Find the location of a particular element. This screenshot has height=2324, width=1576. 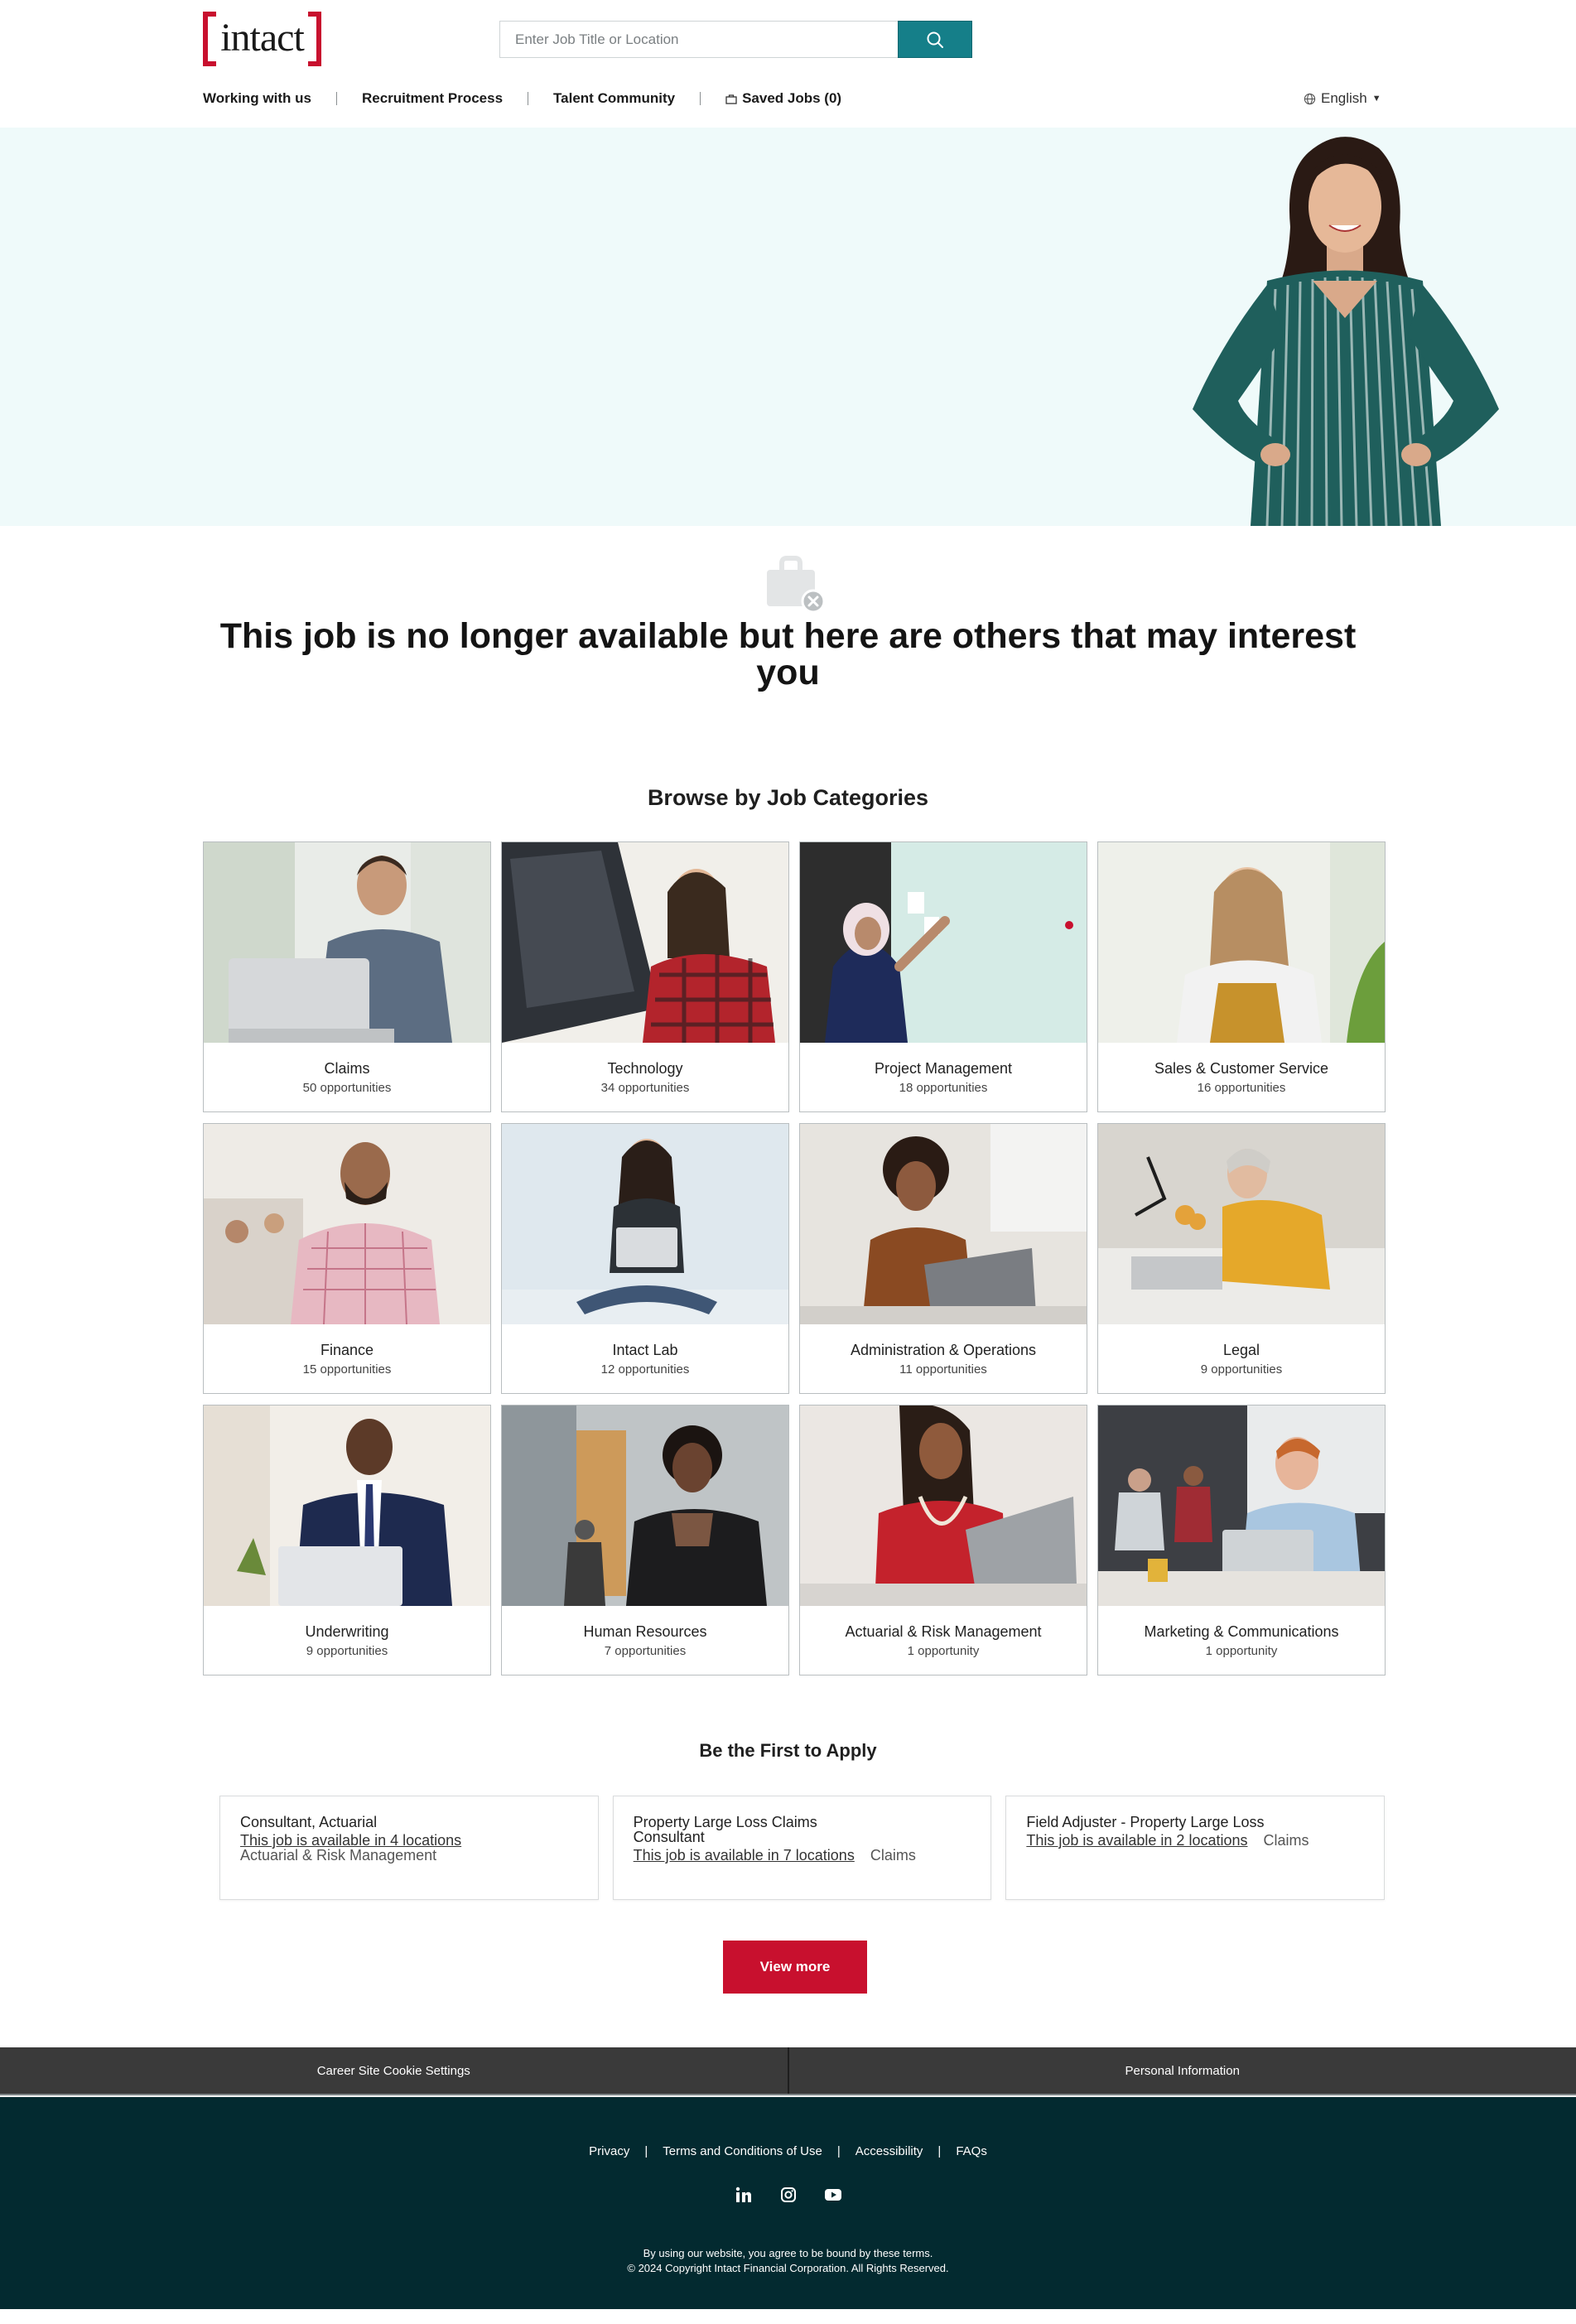

category-card-legal: Legal 9 opportunities is located at coordinates (1242, 1258).